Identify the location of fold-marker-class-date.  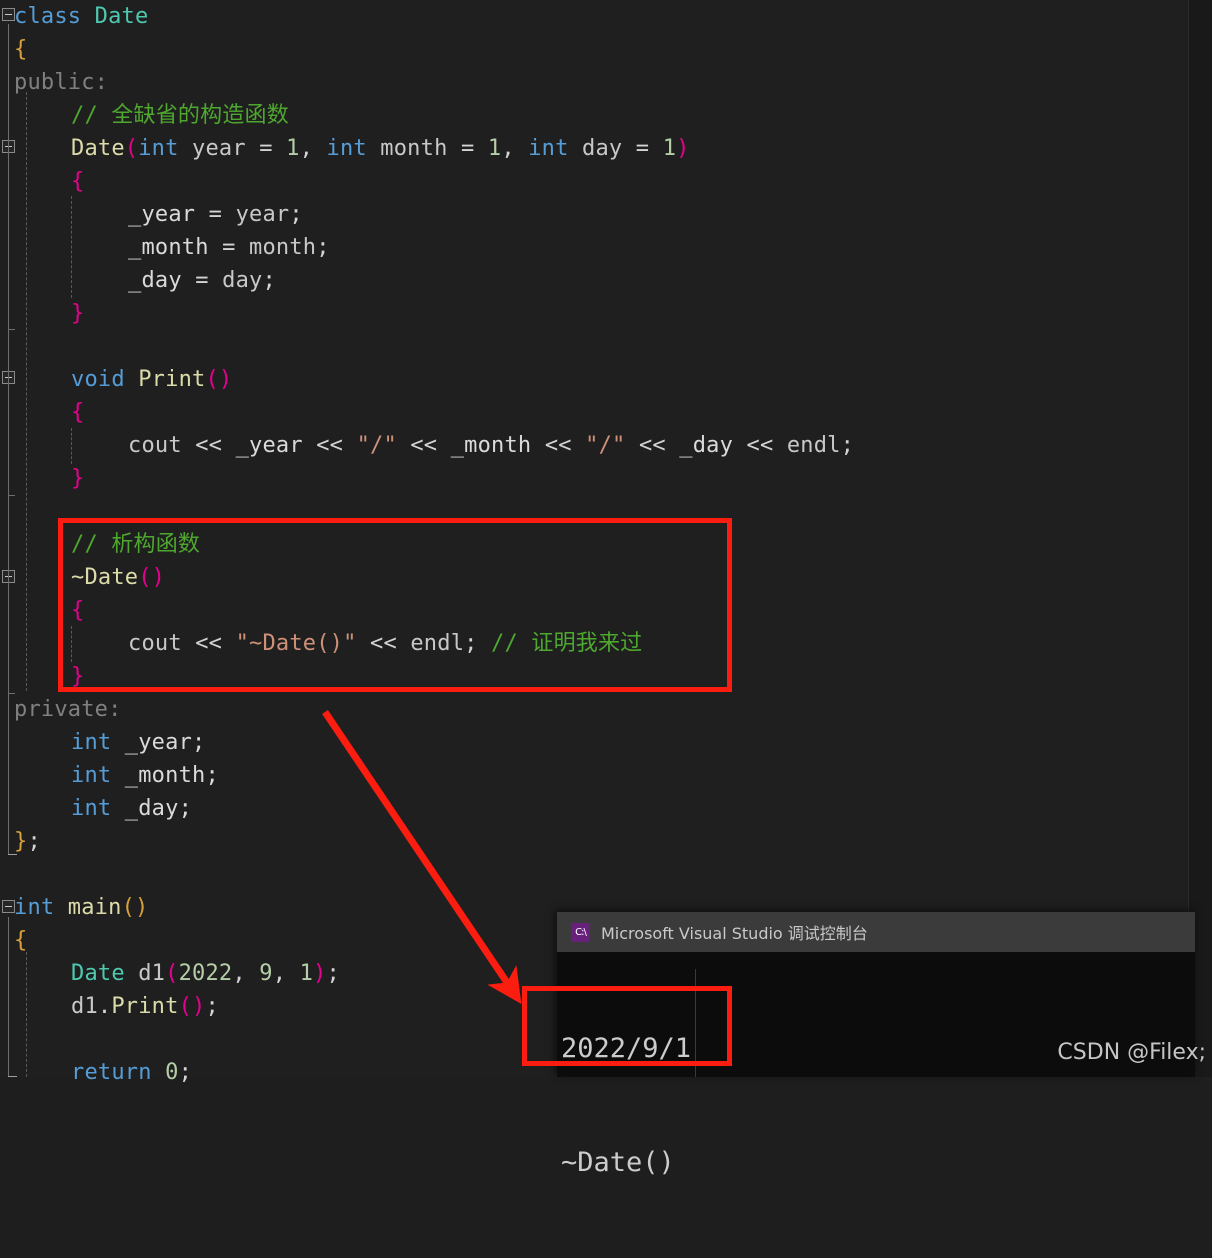
(8, 14).